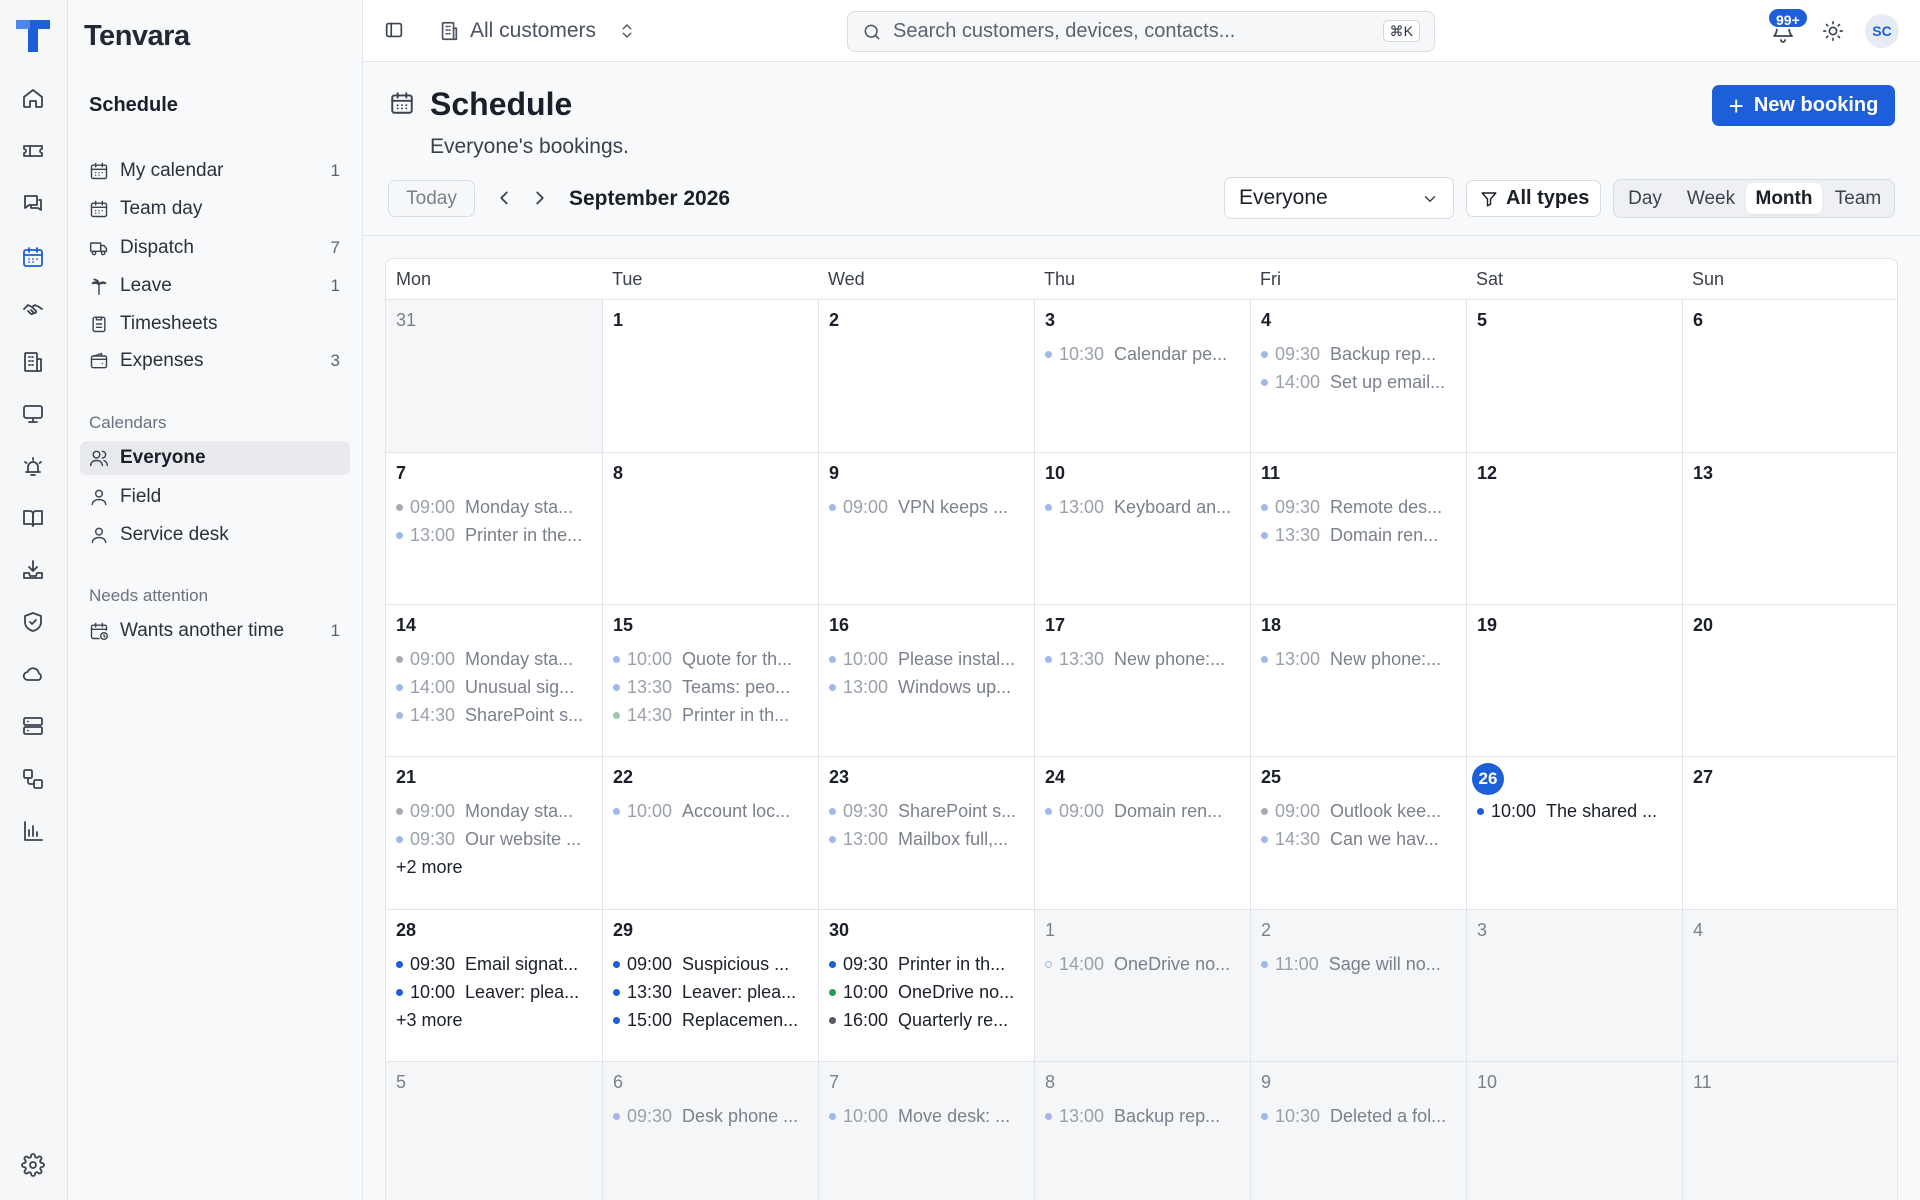 This screenshot has width=1920, height=1200. Describe the element at coordinates (1833, 31) in the screenshot. I see `theme-sun-icon` at that location.